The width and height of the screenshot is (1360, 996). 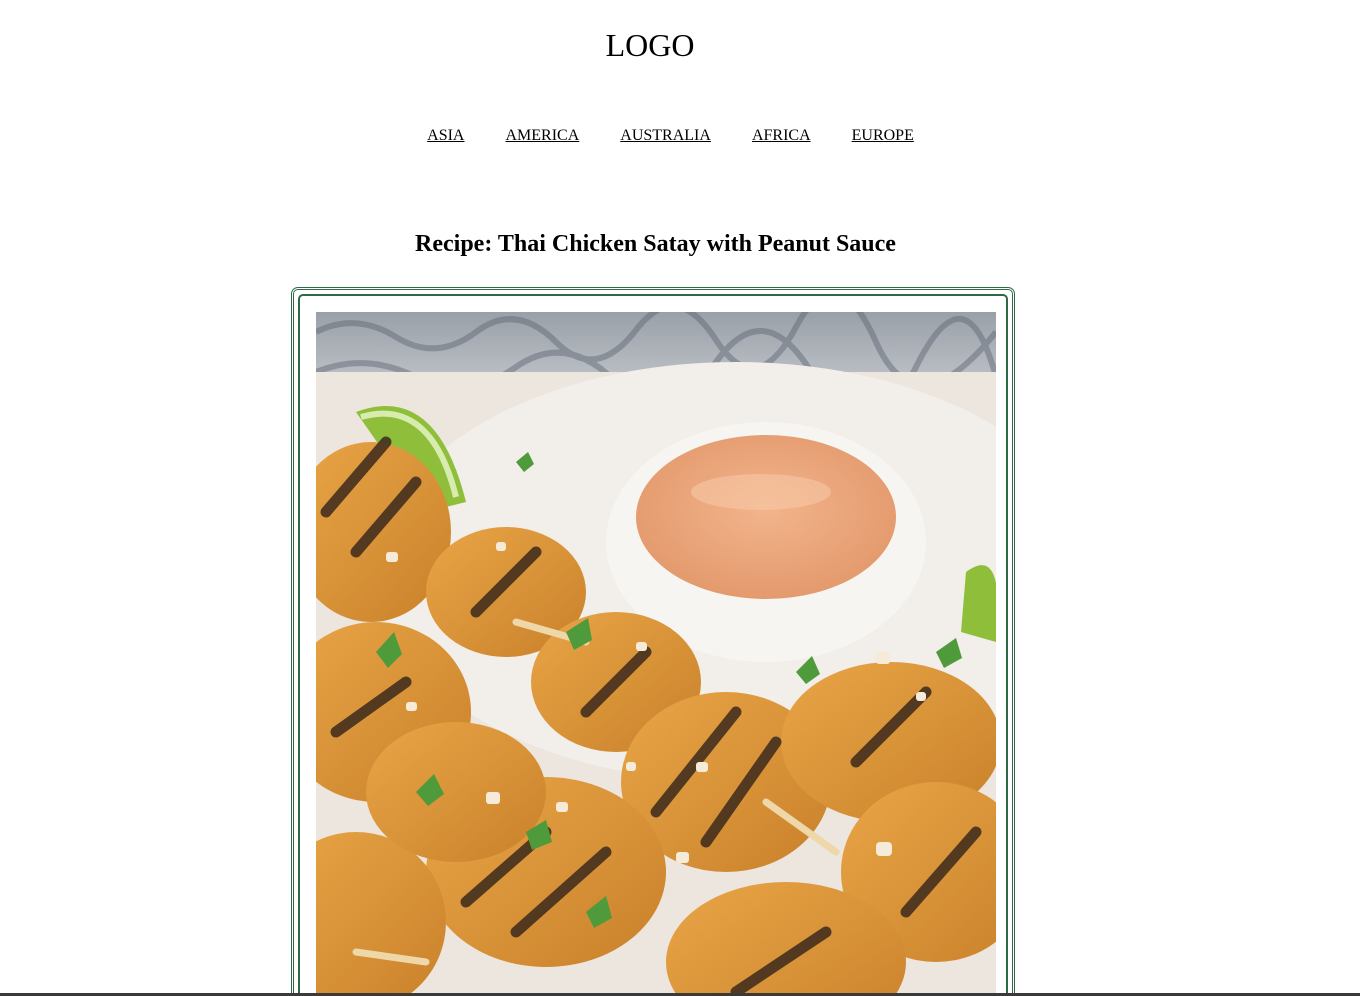 I want to click on nav-link-asia: ASIA, so click(x=445, y=136).